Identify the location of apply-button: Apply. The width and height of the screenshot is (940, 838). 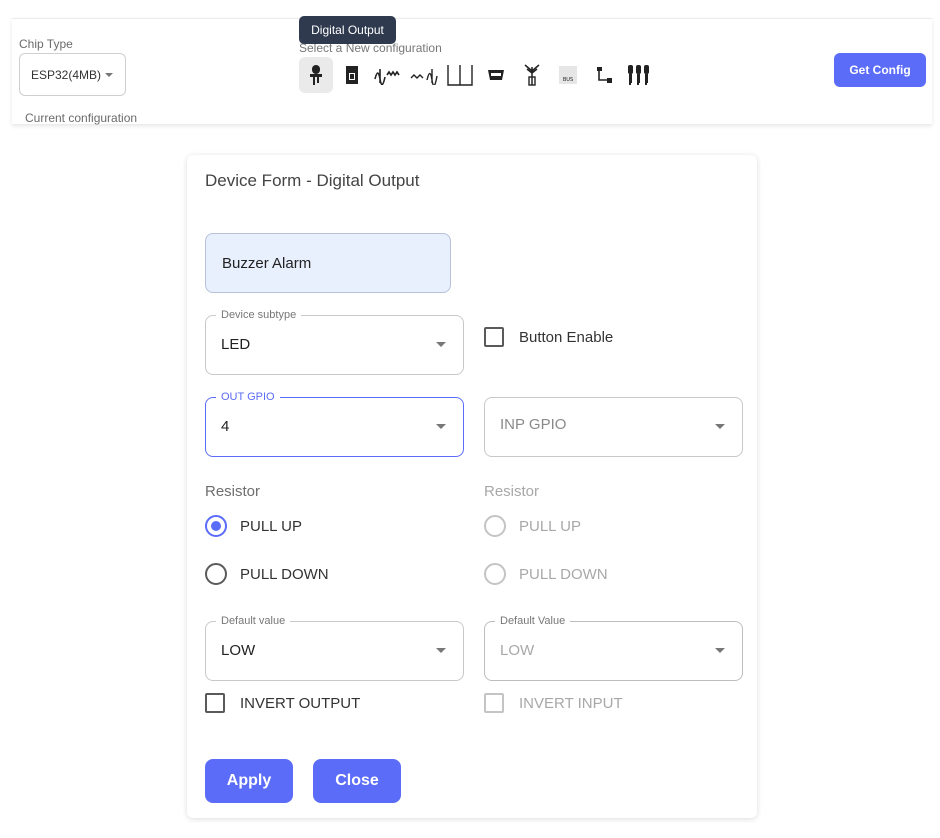
(249, 781).